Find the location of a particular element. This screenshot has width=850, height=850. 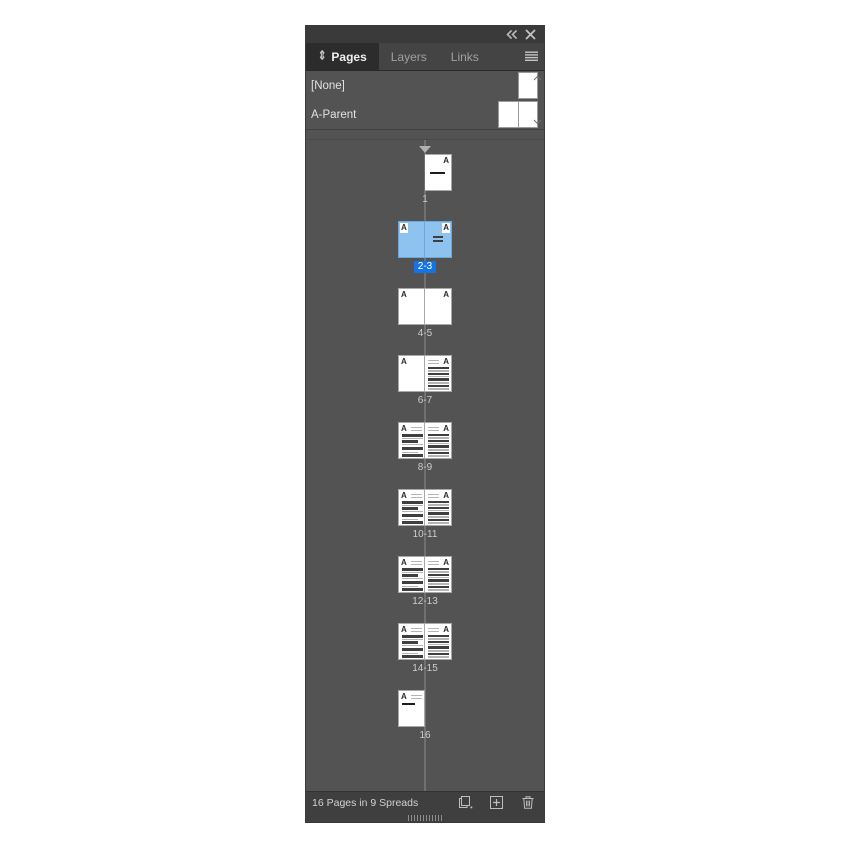

spread-label: 10-11 is located at coordinates (425, 535).